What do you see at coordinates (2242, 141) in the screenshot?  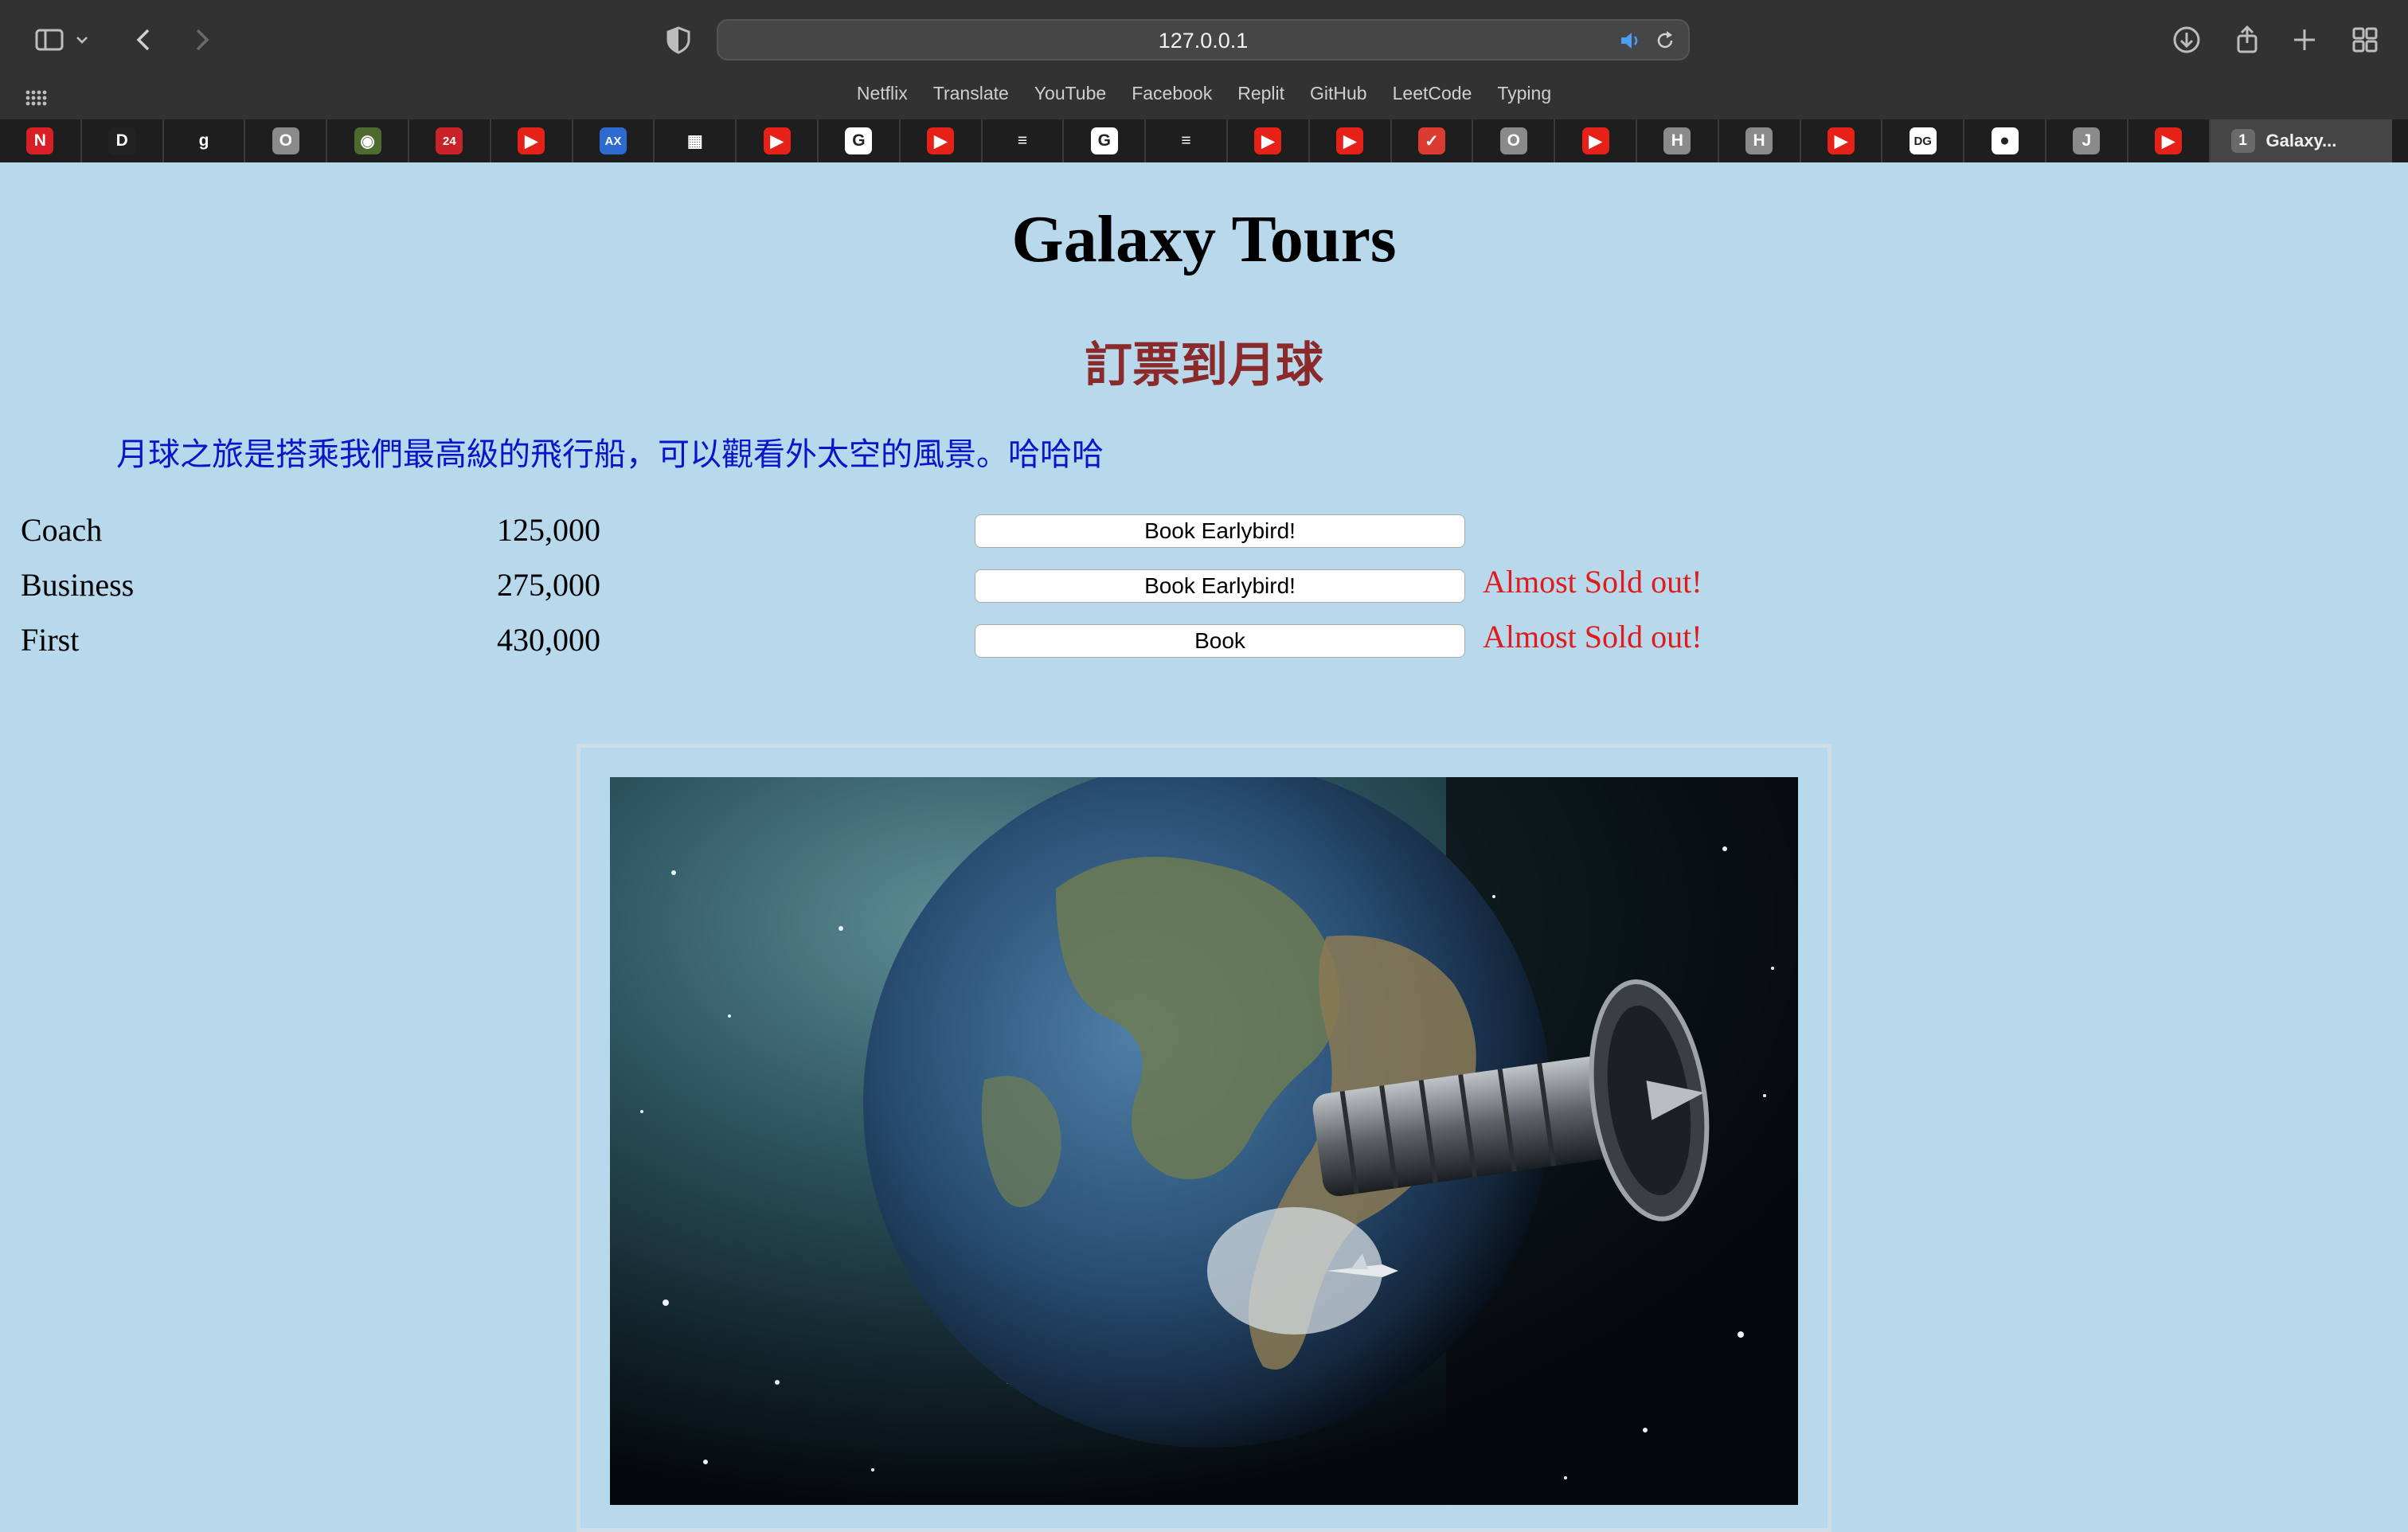 I see `tab-badge: 1` at bounding box center [2242, 141].